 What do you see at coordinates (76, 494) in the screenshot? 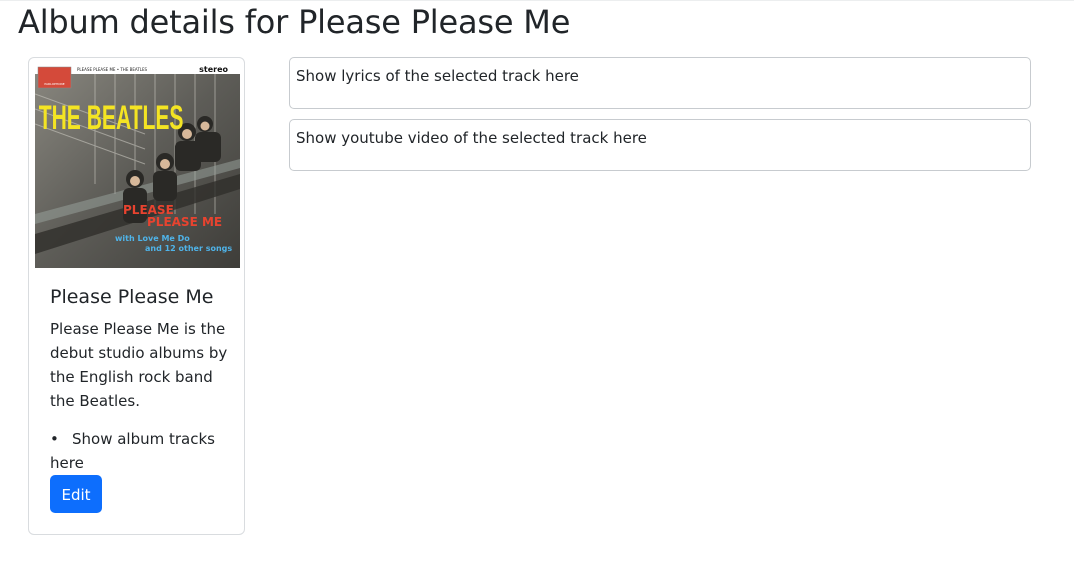
I see `edit-button: Edit` at bounding box center [76, 494].